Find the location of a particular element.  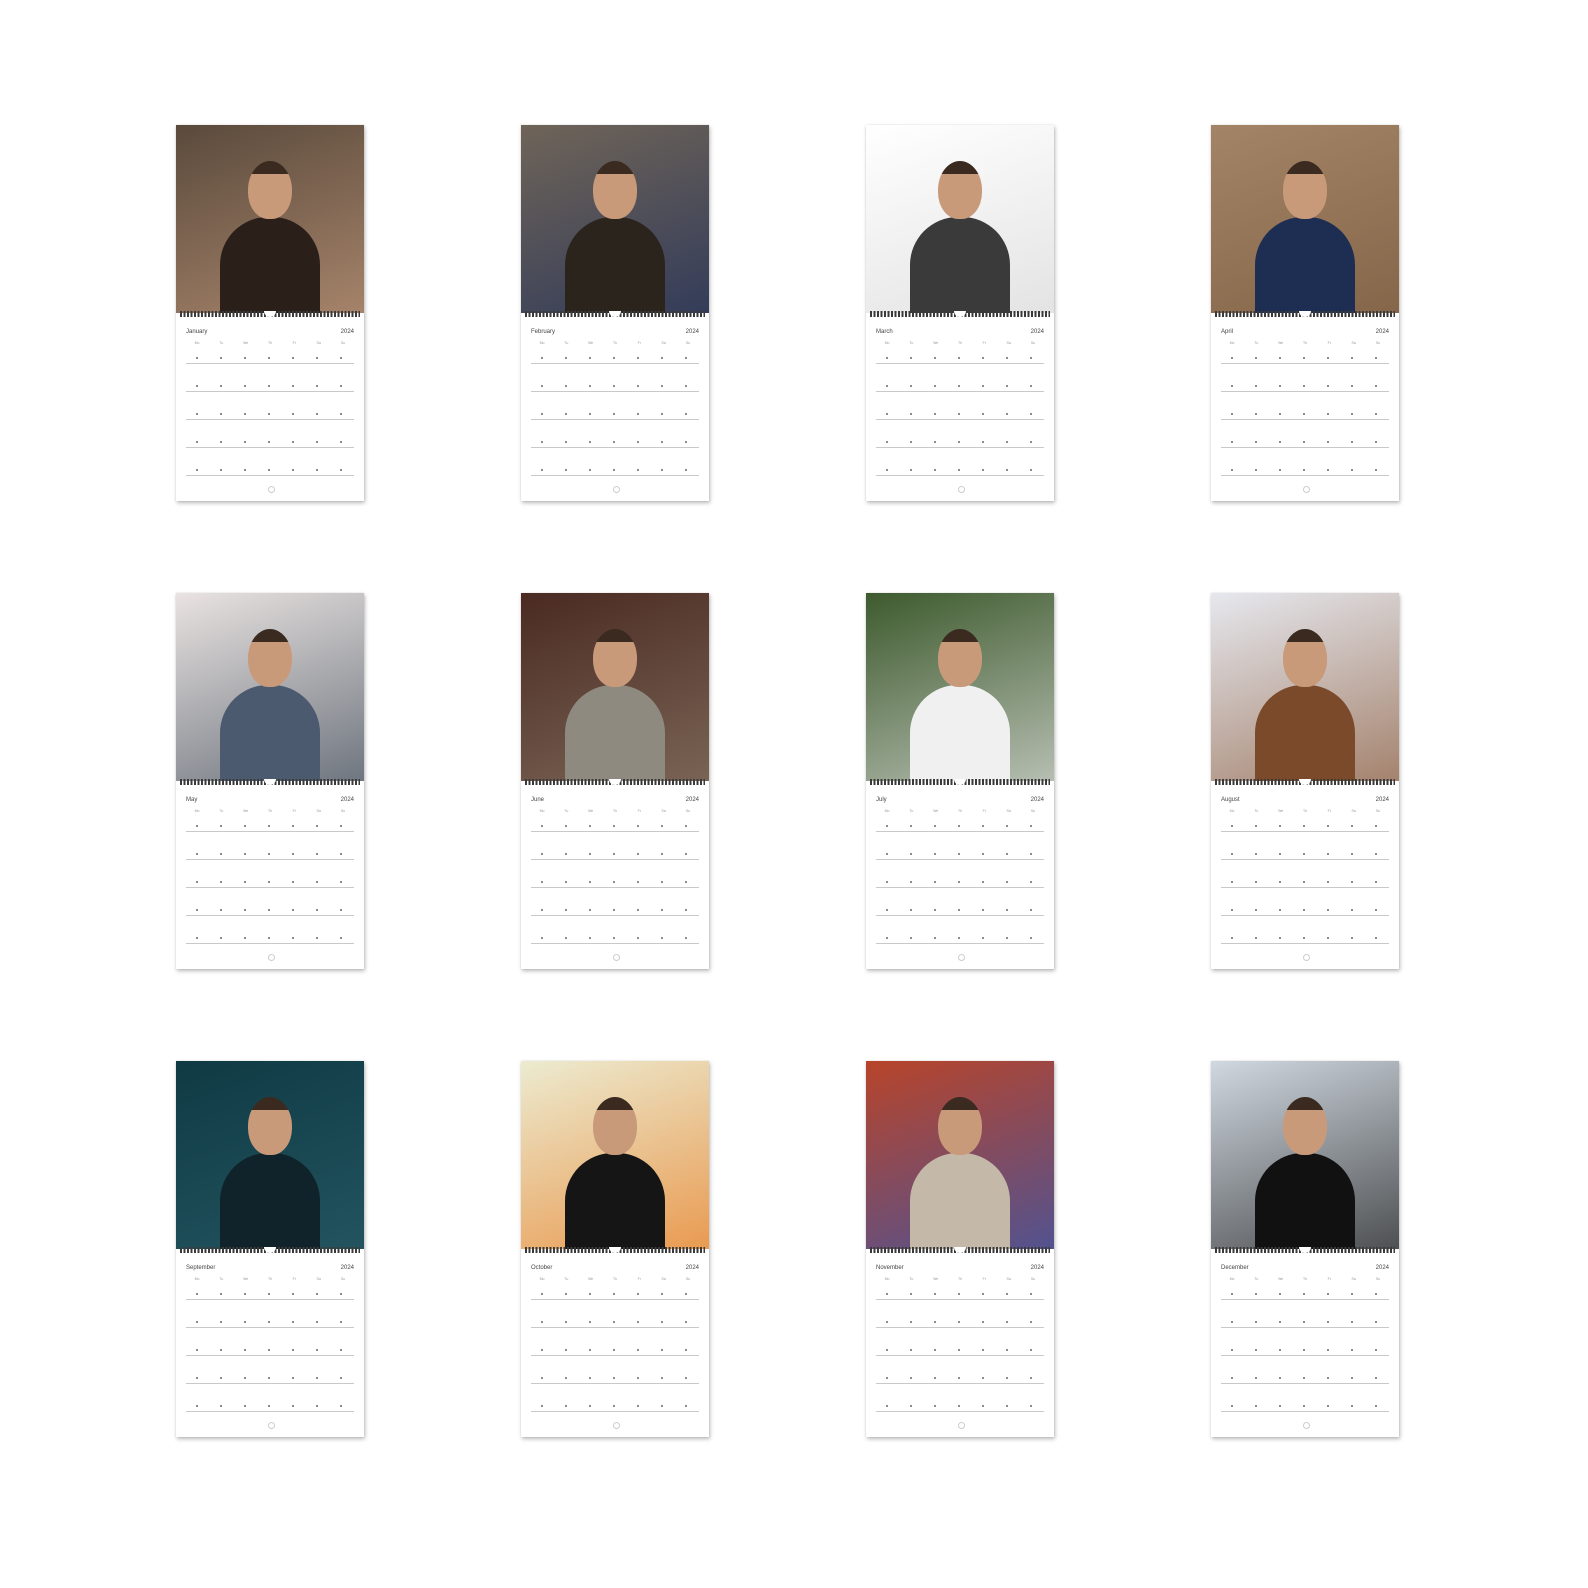

month-label: July is located at coordinates (881, 800).